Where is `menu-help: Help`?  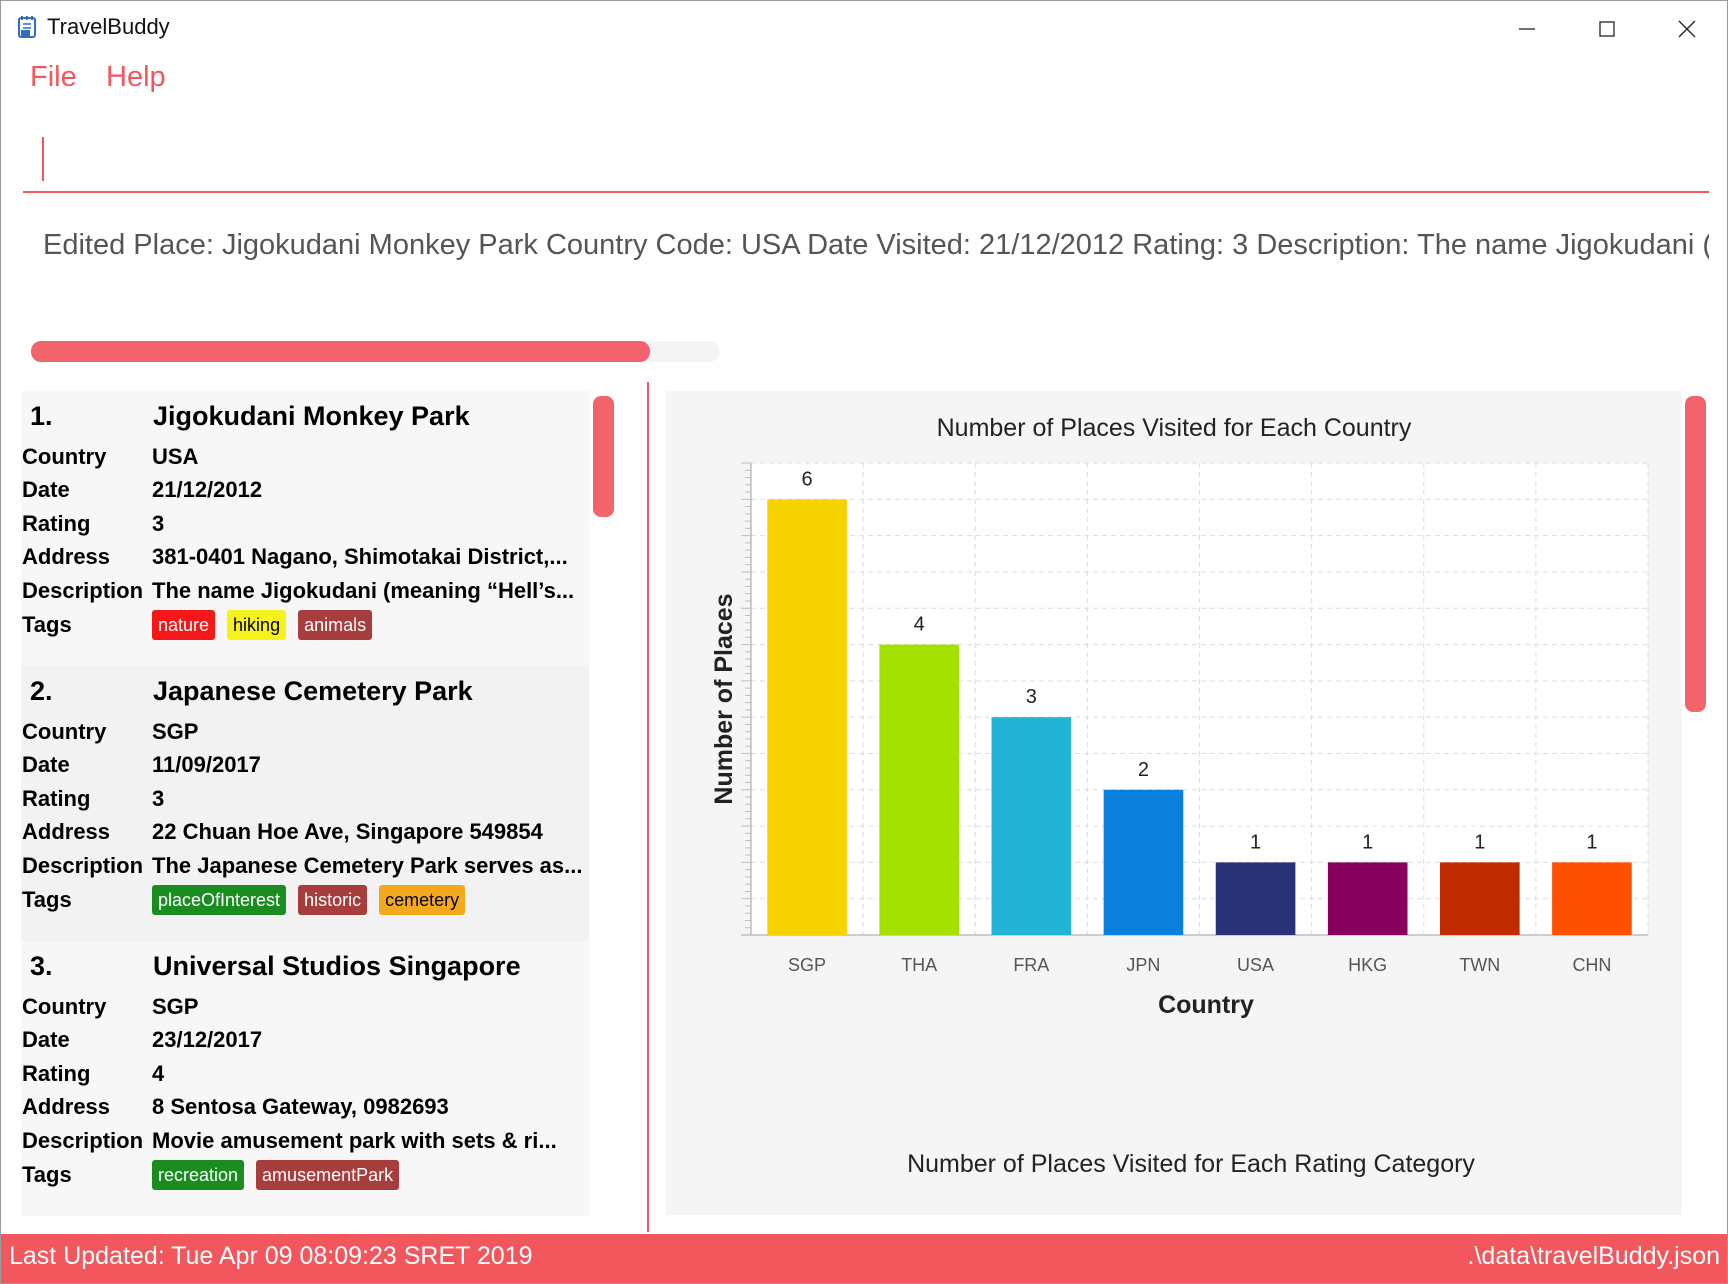
menu-help: Help is located at coordinates (136, 77).